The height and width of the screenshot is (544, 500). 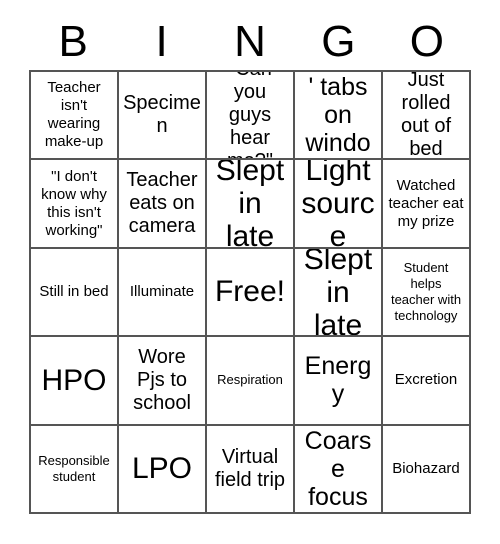 I want to click on bingo-cell-r1c2: Specimen, so click(x=163, y=116).